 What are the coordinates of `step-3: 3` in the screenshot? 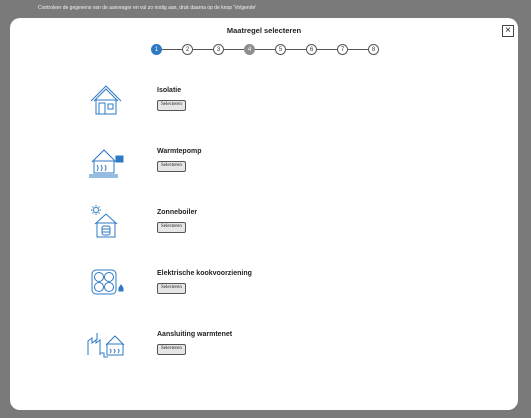 It's located at (218, 49).